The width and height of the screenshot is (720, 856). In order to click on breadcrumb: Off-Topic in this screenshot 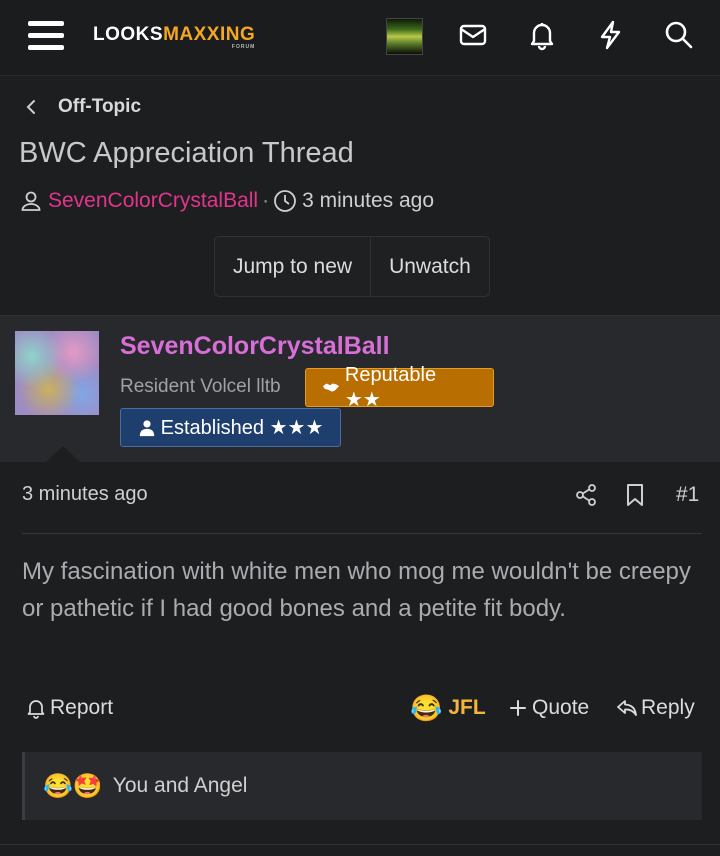, I will do `click(81, 107)`.